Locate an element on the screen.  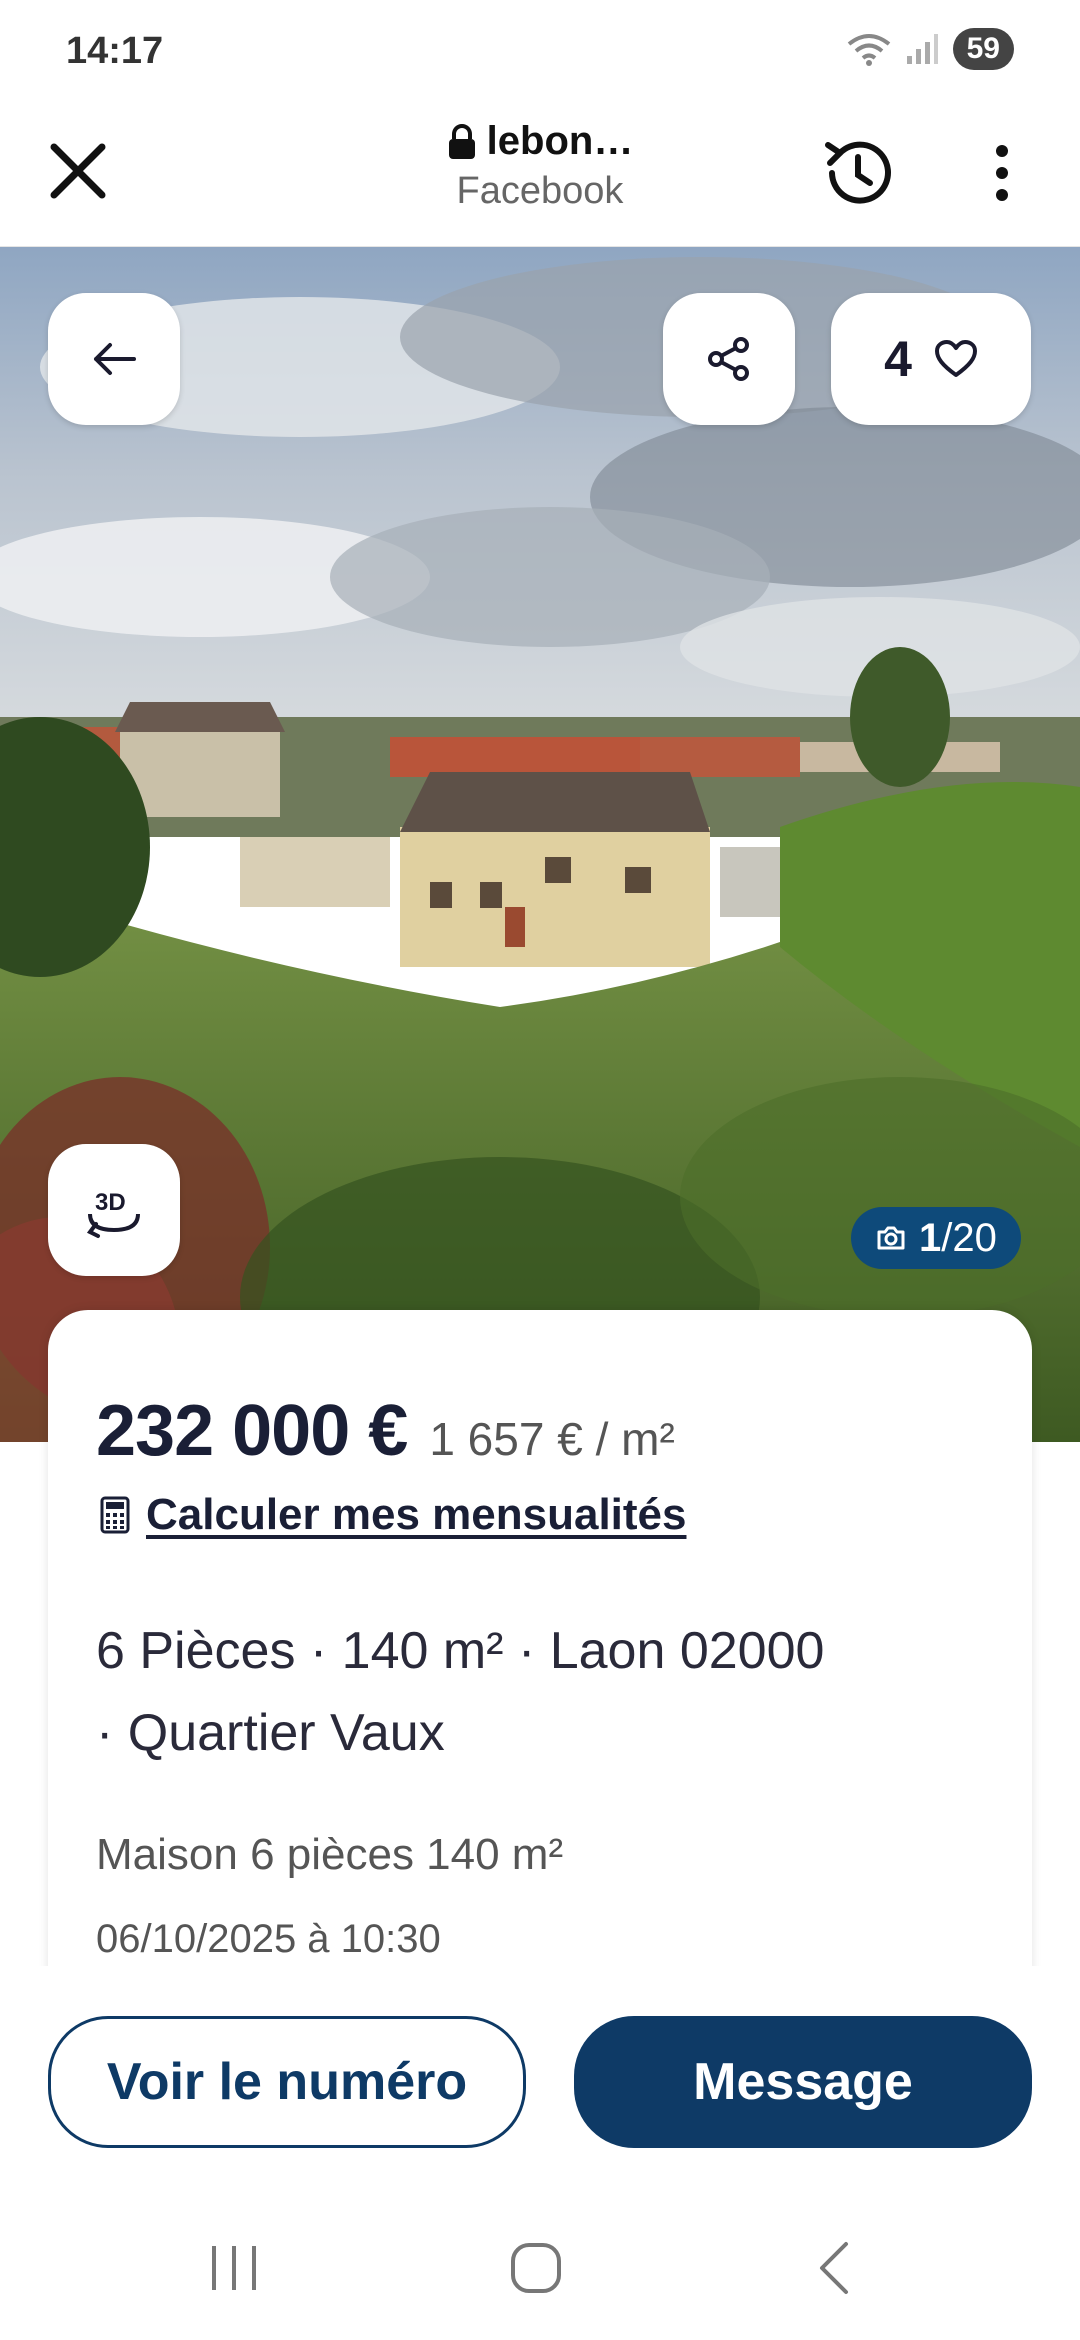
close-button is located at coordinates (78, 171).